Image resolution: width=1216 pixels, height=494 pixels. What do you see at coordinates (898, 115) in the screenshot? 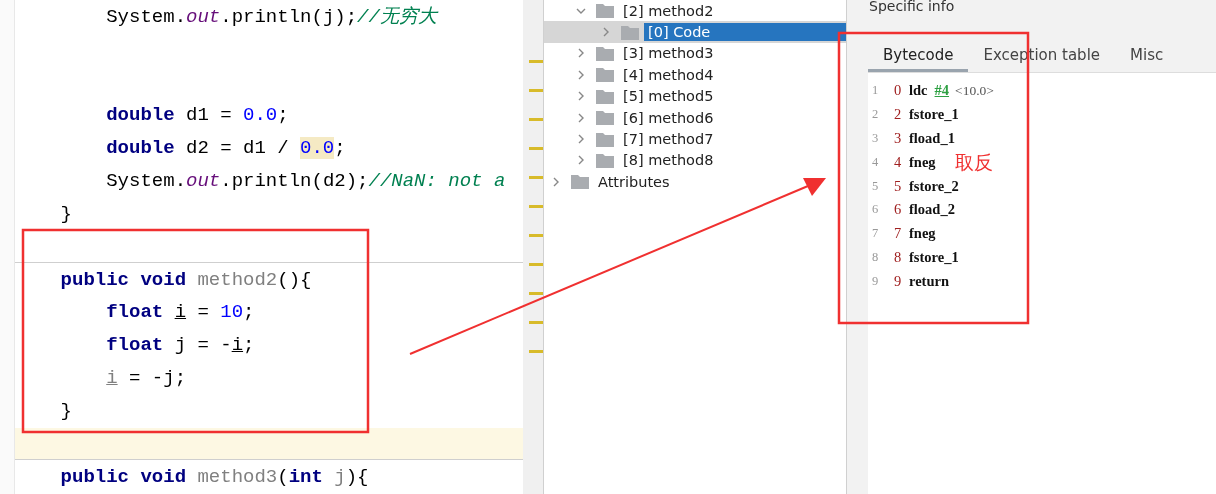
I see `bytecode-offset: 2` at bounding box center [898, 115].